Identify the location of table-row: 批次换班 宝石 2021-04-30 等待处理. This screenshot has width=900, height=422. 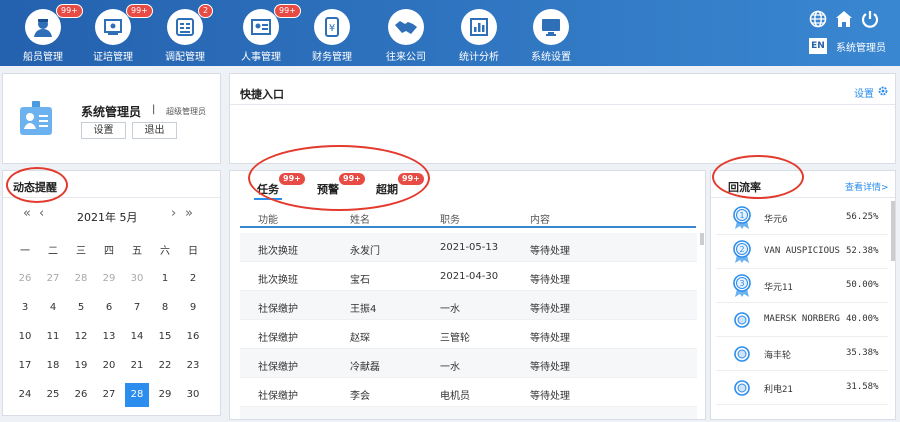
(468, 276).